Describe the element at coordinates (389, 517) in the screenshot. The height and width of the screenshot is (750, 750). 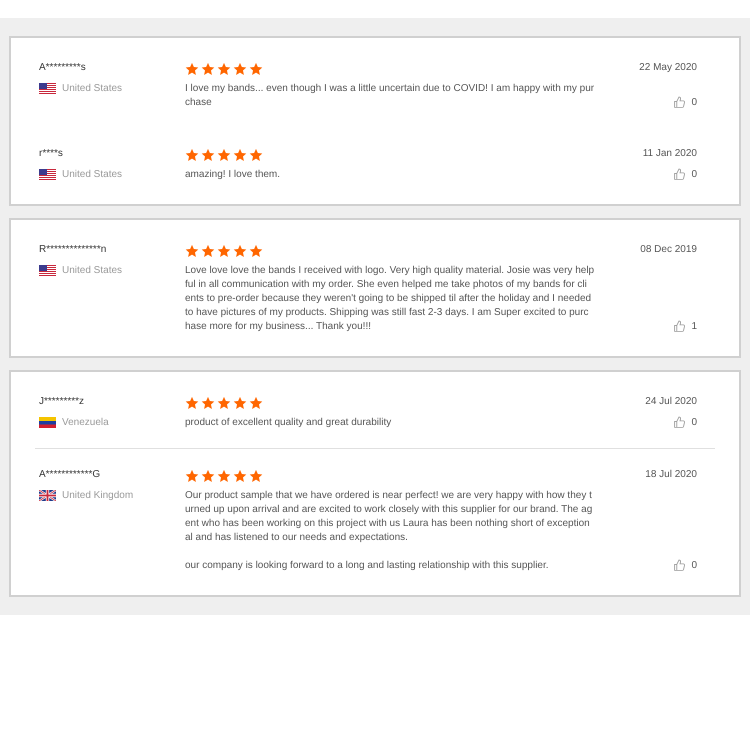
I see `review-text: Our product sample that we have ordered is near perfect! we are very happy with how they t urned up upon arrival and are excited to work closely with this supplier for our brand. The ag ent who has been working on this project with us Laura has been nothing short of exception al and has listened to our needs and expectations.` at that location.